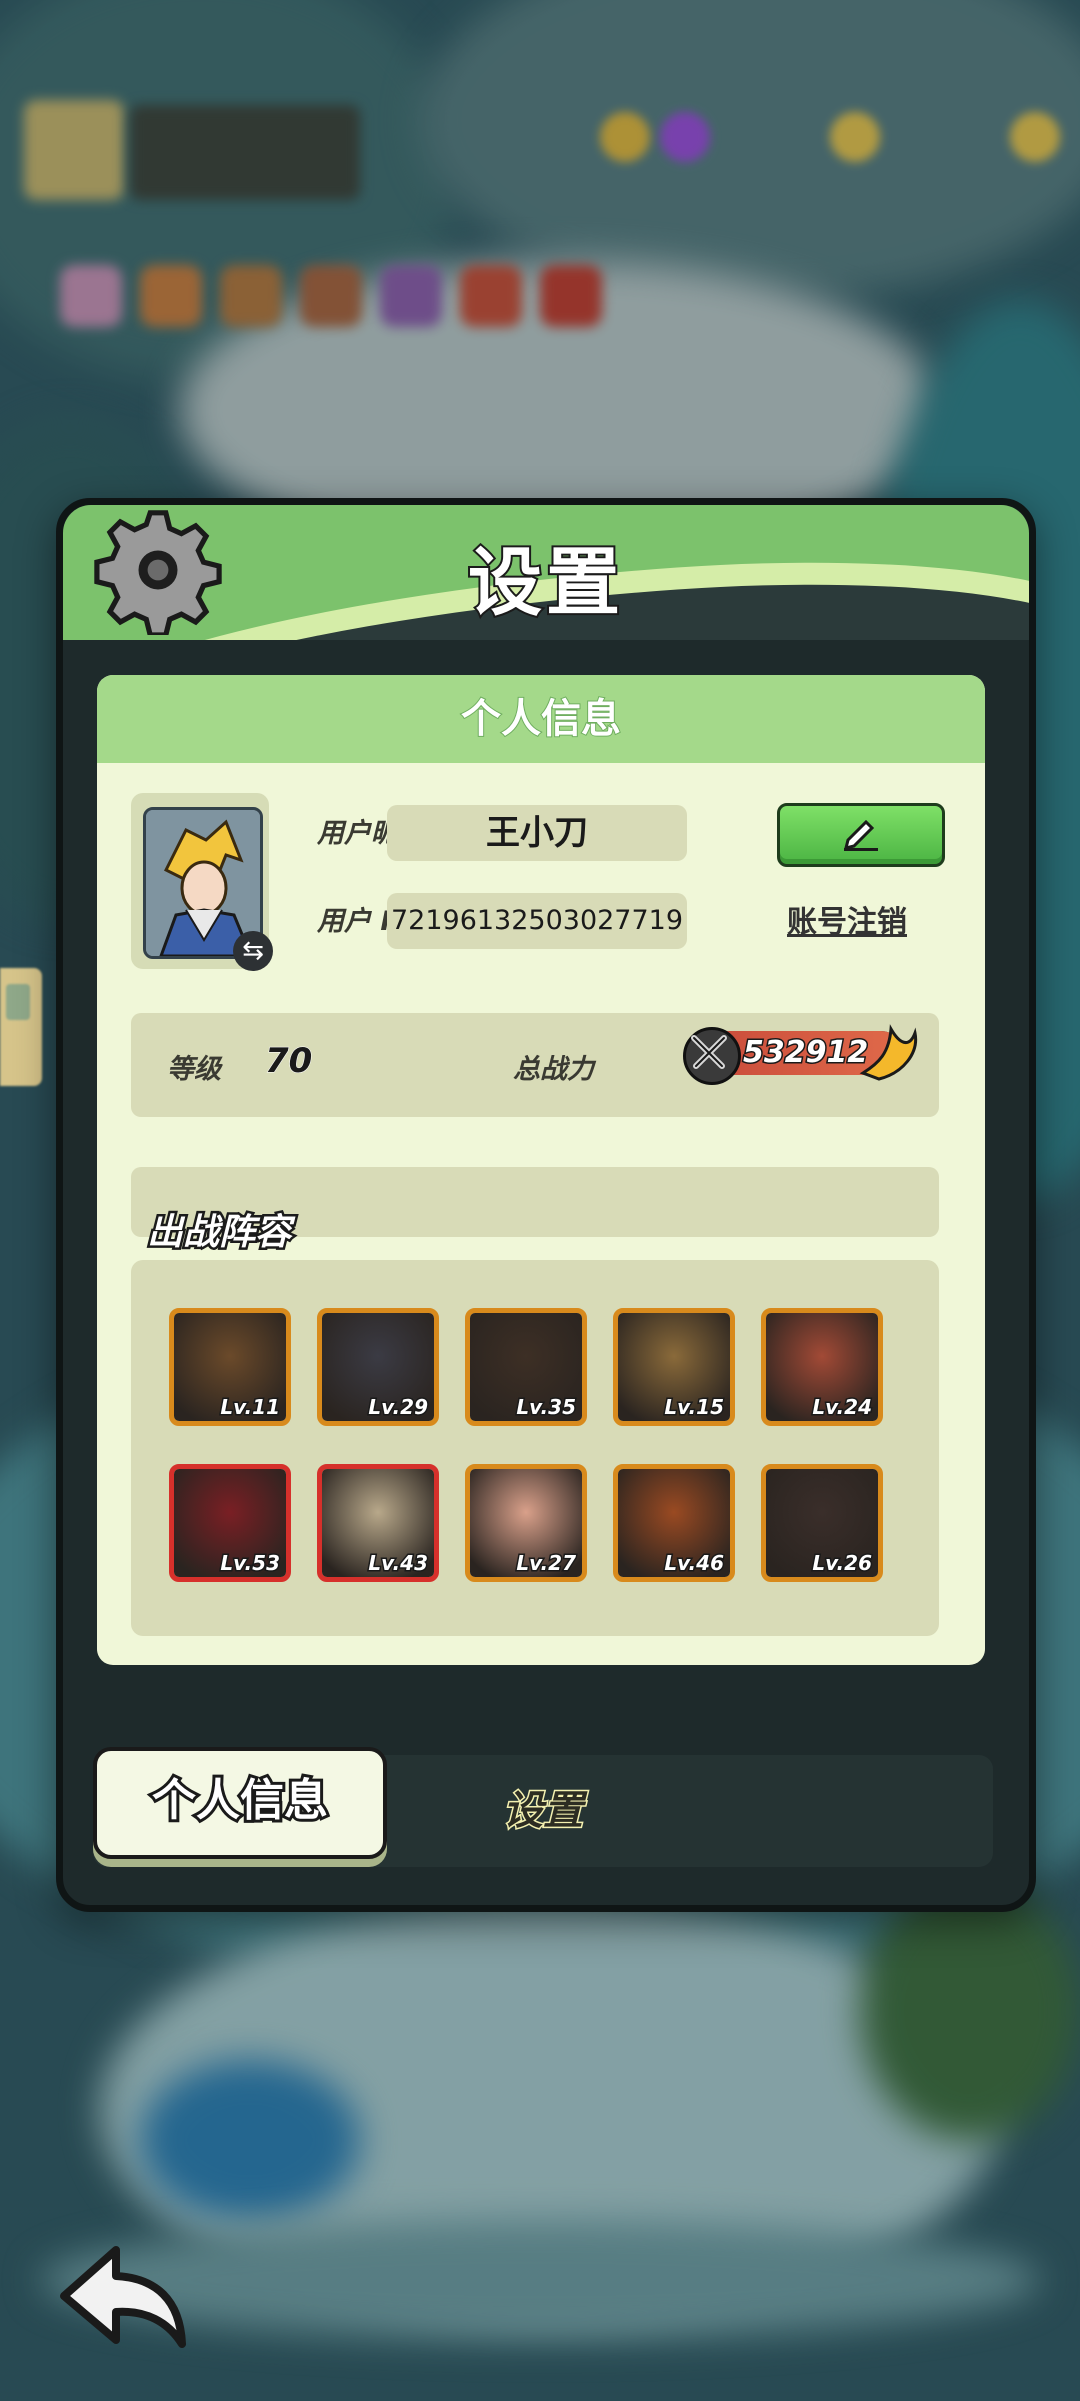 This screenshot has width=1080, height=2401. I want to click on back-arrow-icon, so click(126, 2295).